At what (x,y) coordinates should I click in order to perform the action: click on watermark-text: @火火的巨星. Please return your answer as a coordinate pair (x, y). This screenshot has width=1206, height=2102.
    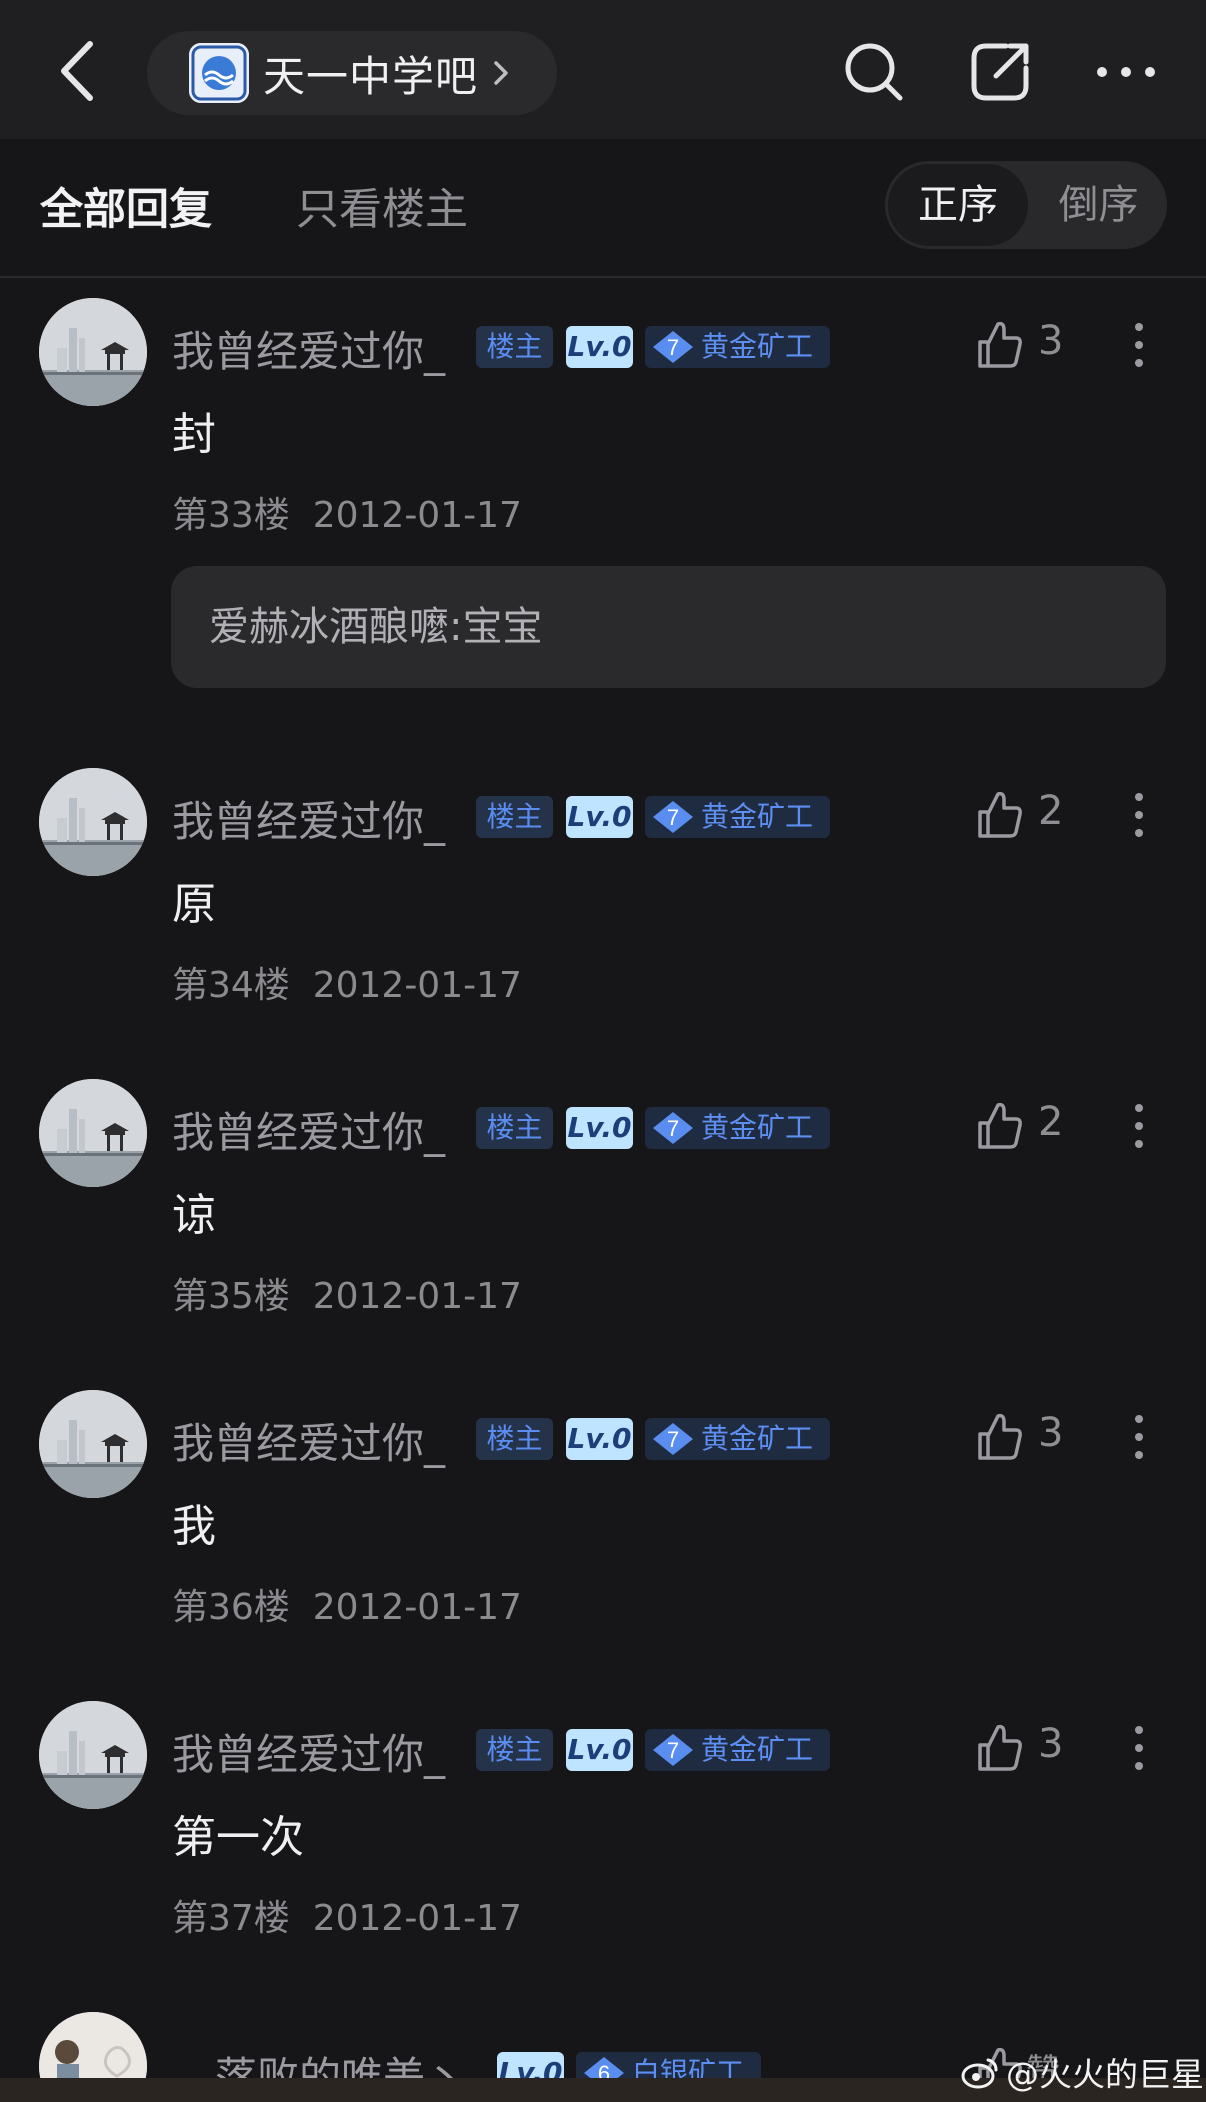
    Looking at the image, I should click on (1105, 2074).